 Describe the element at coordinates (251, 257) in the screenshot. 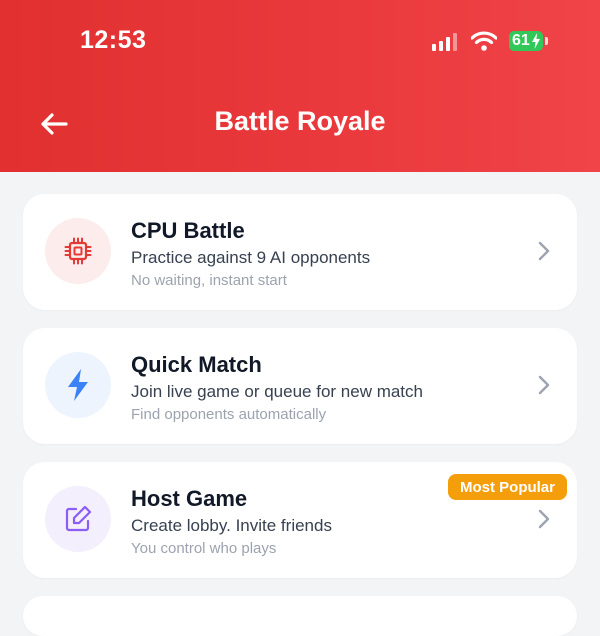

I see `card-subtitle: Practice against 9 AI opponents` at that location.